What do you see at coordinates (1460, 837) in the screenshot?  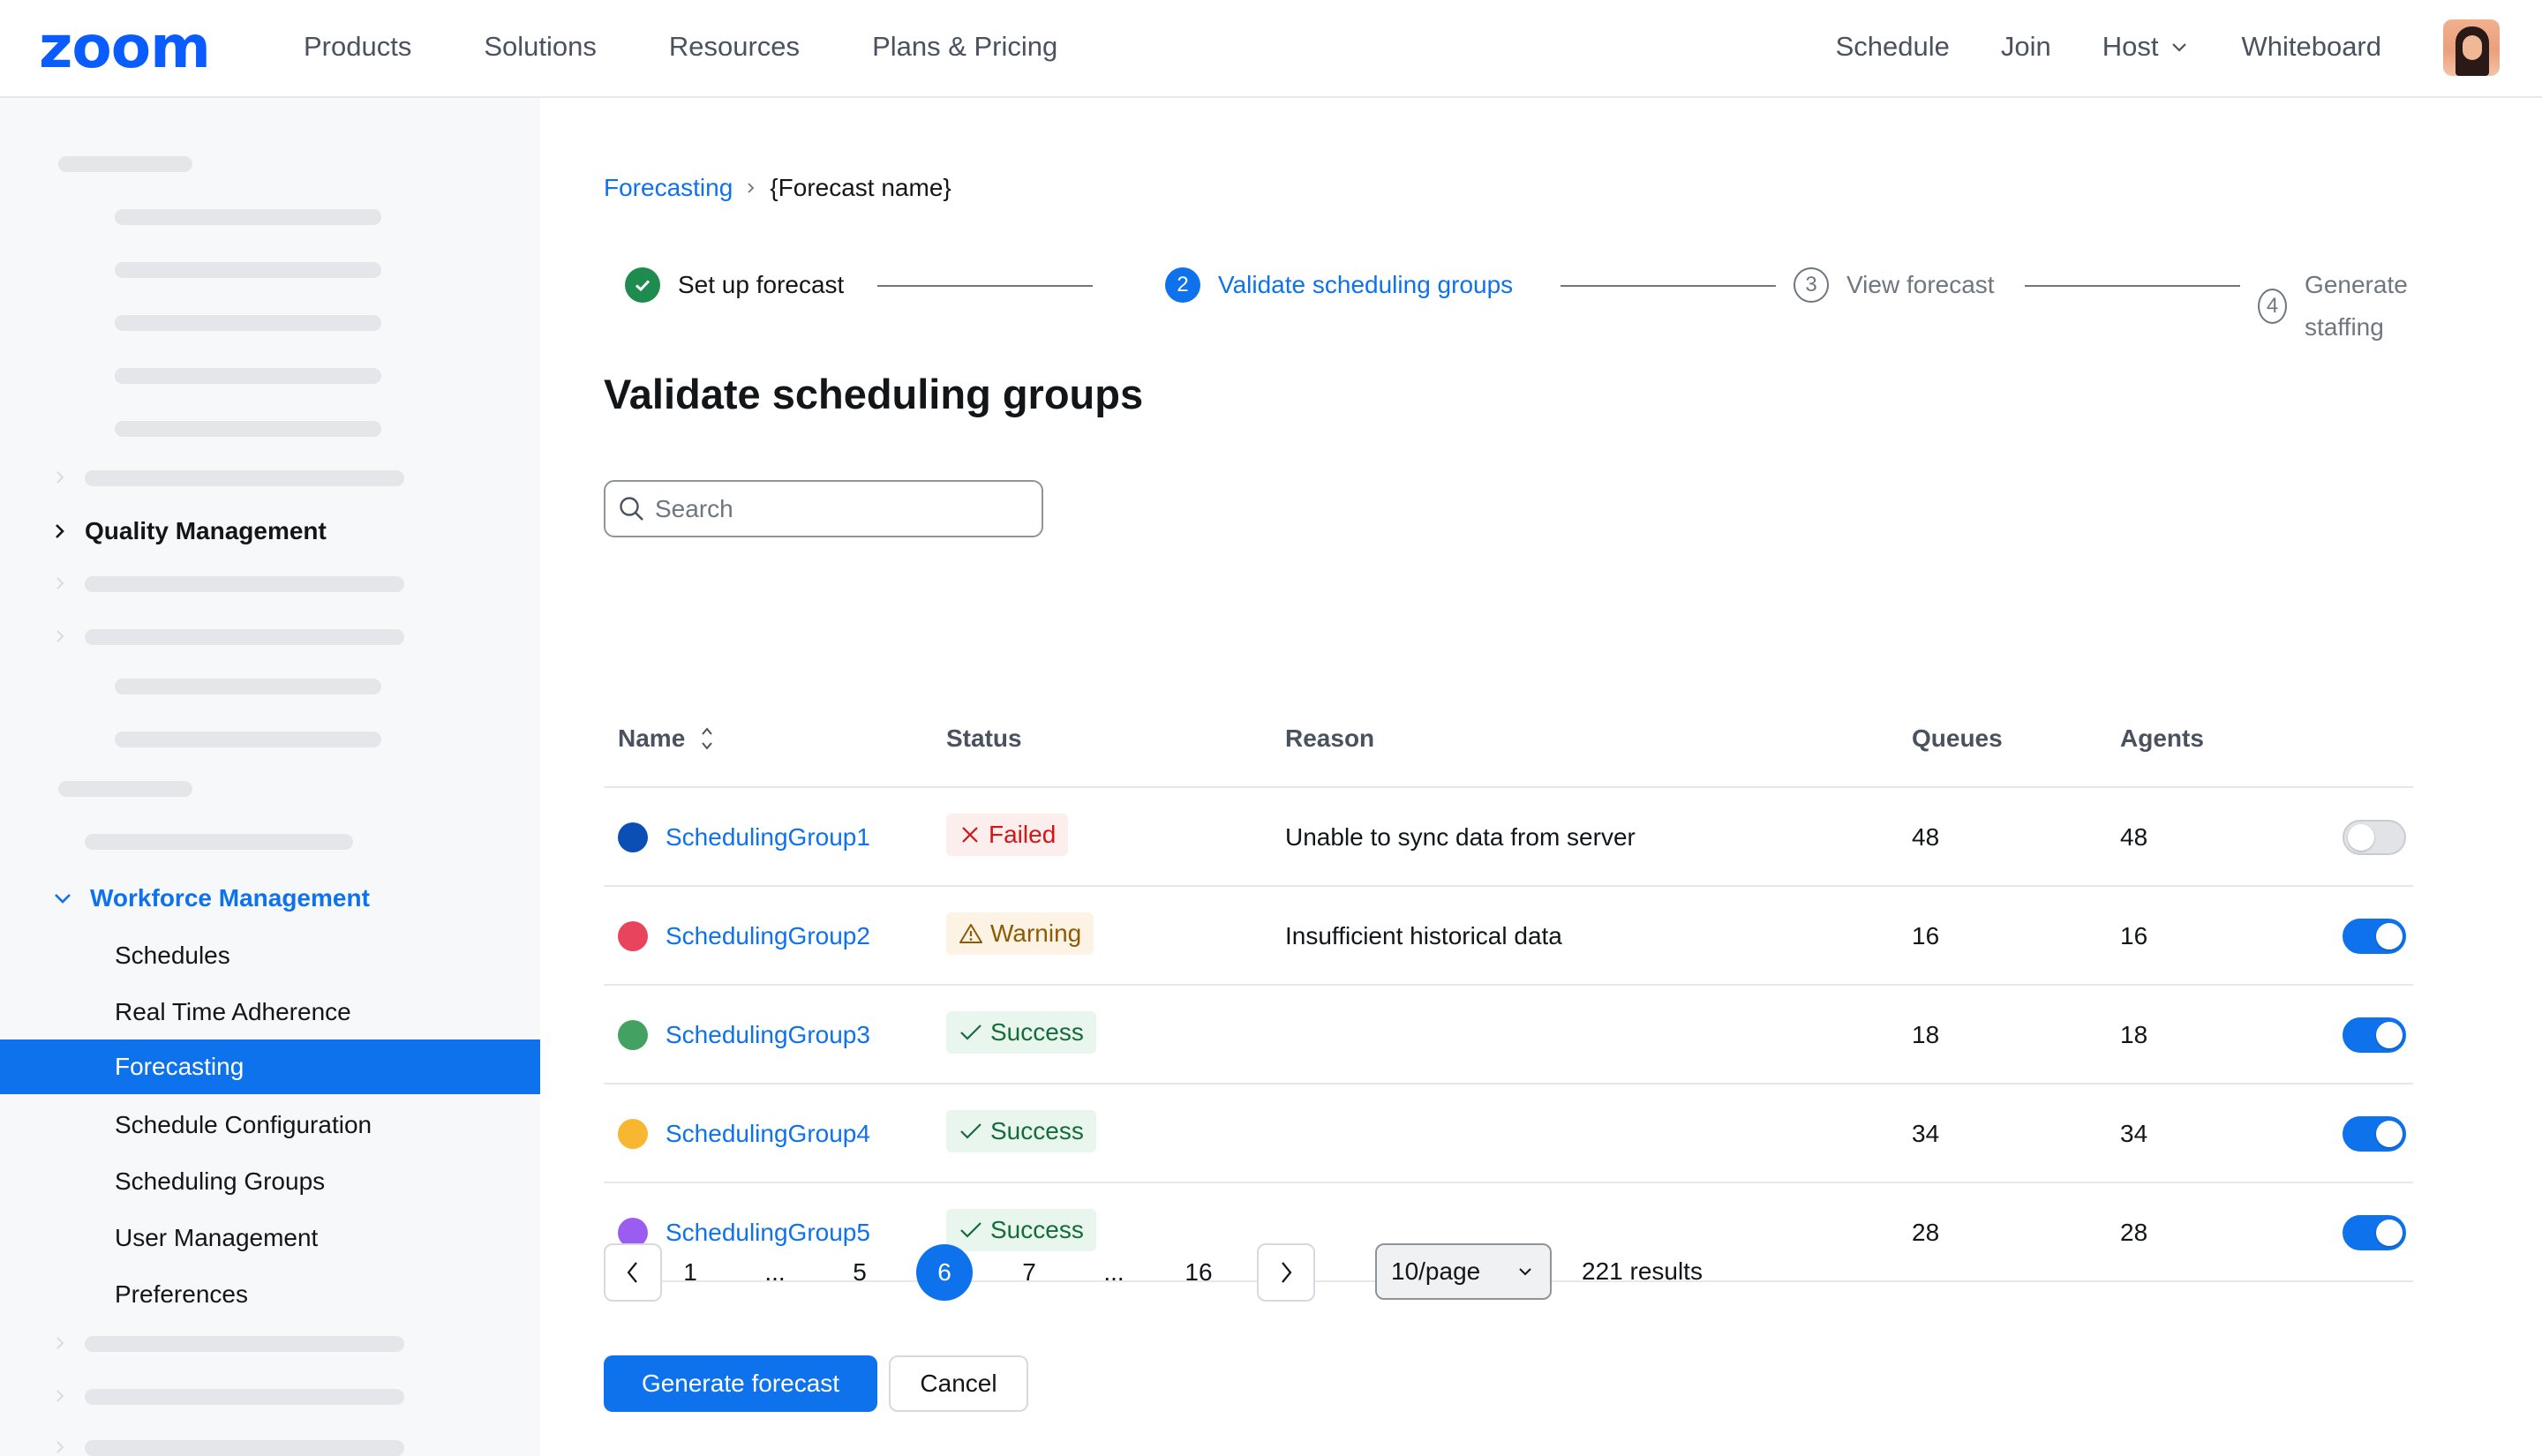 I see `reason-cell: Unable to sync data from server` at bounding box center [1460, 837].